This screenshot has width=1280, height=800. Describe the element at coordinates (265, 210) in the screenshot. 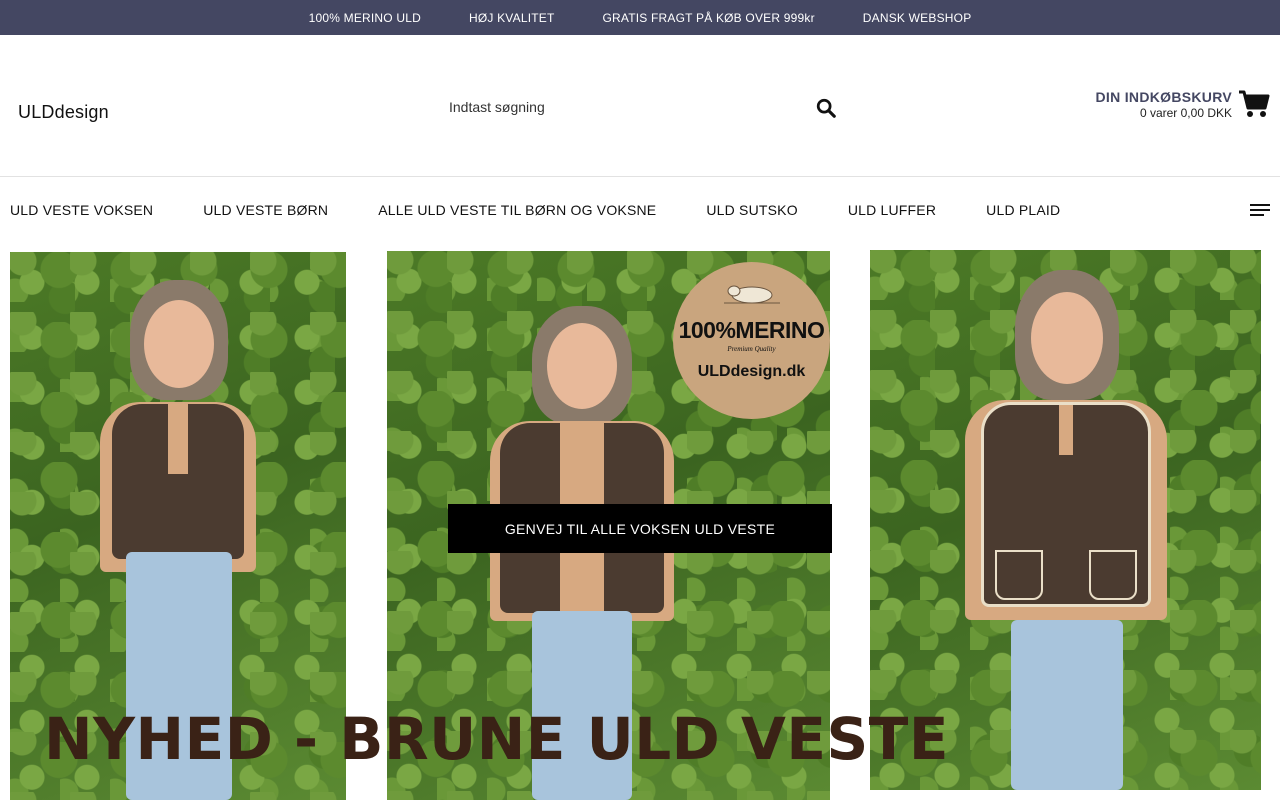

I see `nav-item-uld-veste-boern: ULD VESTE BØRN` at that location.